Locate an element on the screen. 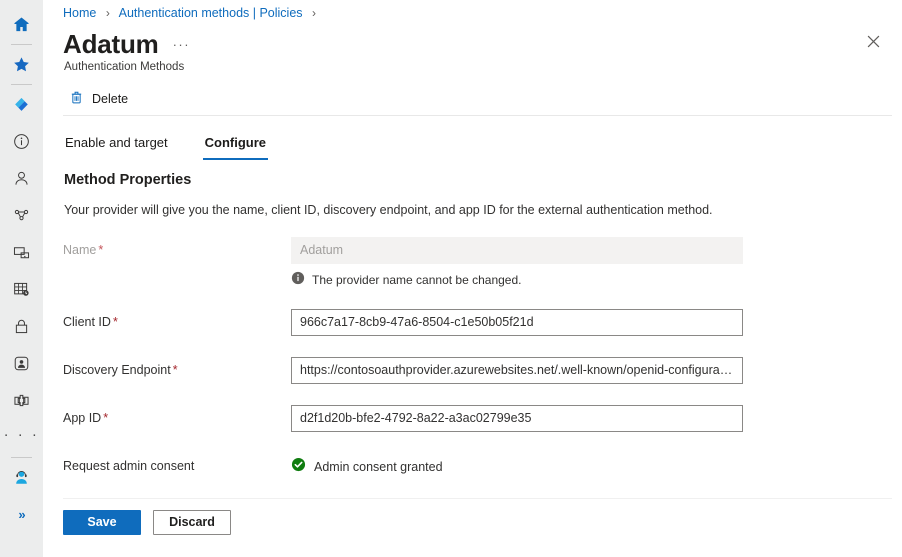 This screenshot has height=557, width=902. tab-configure: Configure is located at coordinates (235, 144).